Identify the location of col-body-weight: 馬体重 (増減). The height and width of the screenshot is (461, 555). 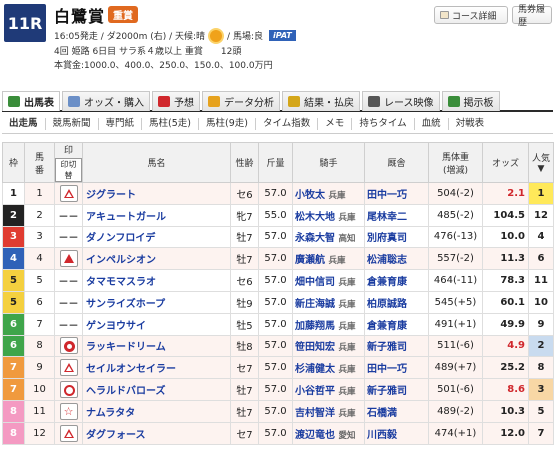
(455, 162).